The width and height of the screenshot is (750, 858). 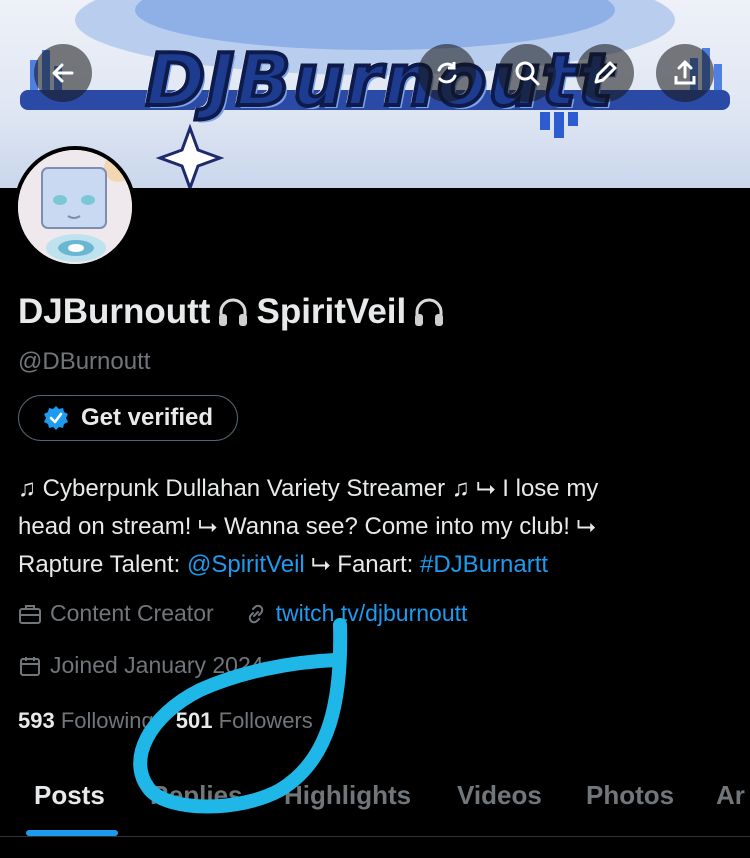 What do you see at coordinates (114, 311) in the screenshot?
I see `display-name-text: DJBurnoutt` at bounding box center [114, 311].